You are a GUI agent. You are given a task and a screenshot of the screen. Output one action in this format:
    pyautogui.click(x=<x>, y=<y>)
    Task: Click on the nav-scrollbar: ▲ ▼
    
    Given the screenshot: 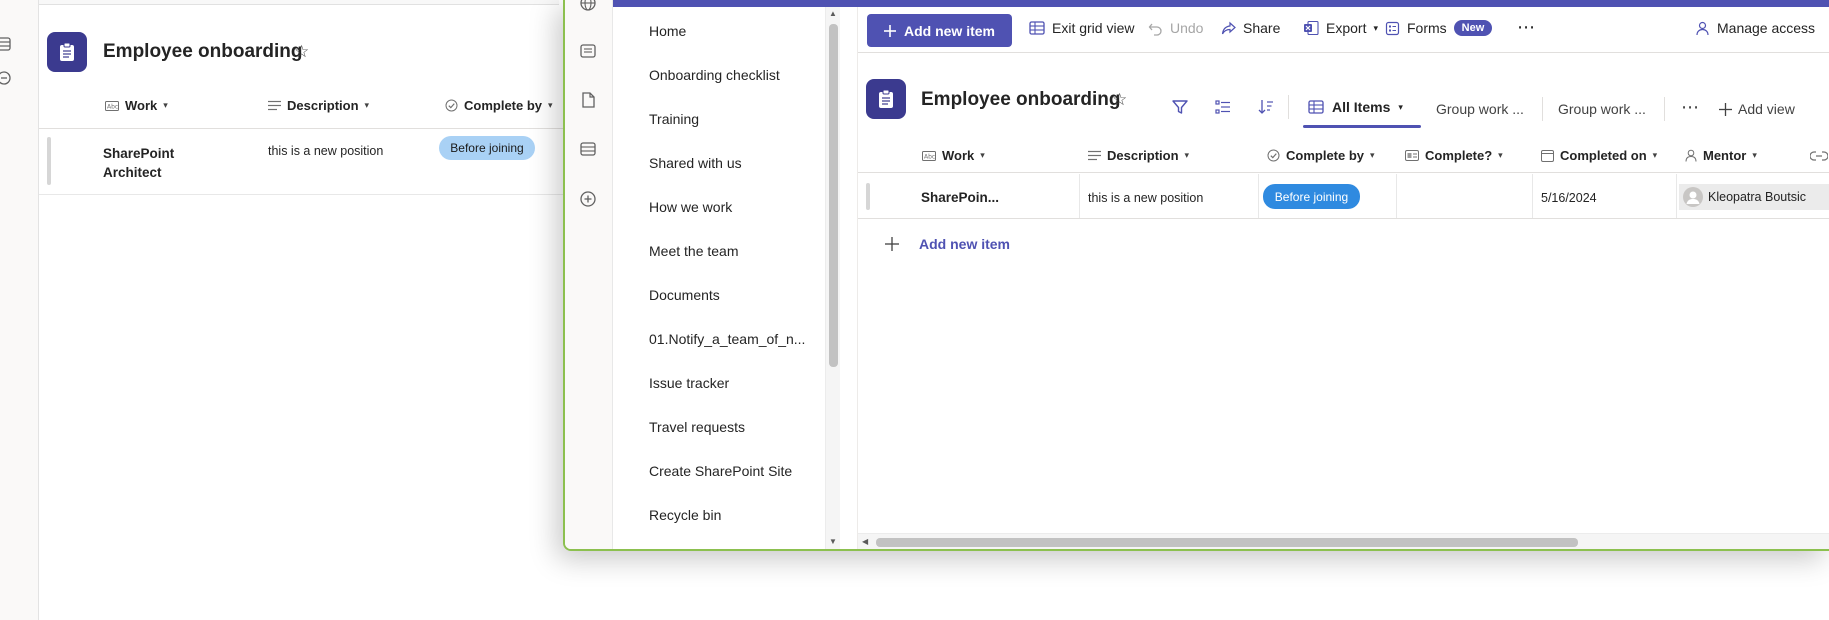 What is the action you would take?
    pyautogui.click(x=832, y=278)
    